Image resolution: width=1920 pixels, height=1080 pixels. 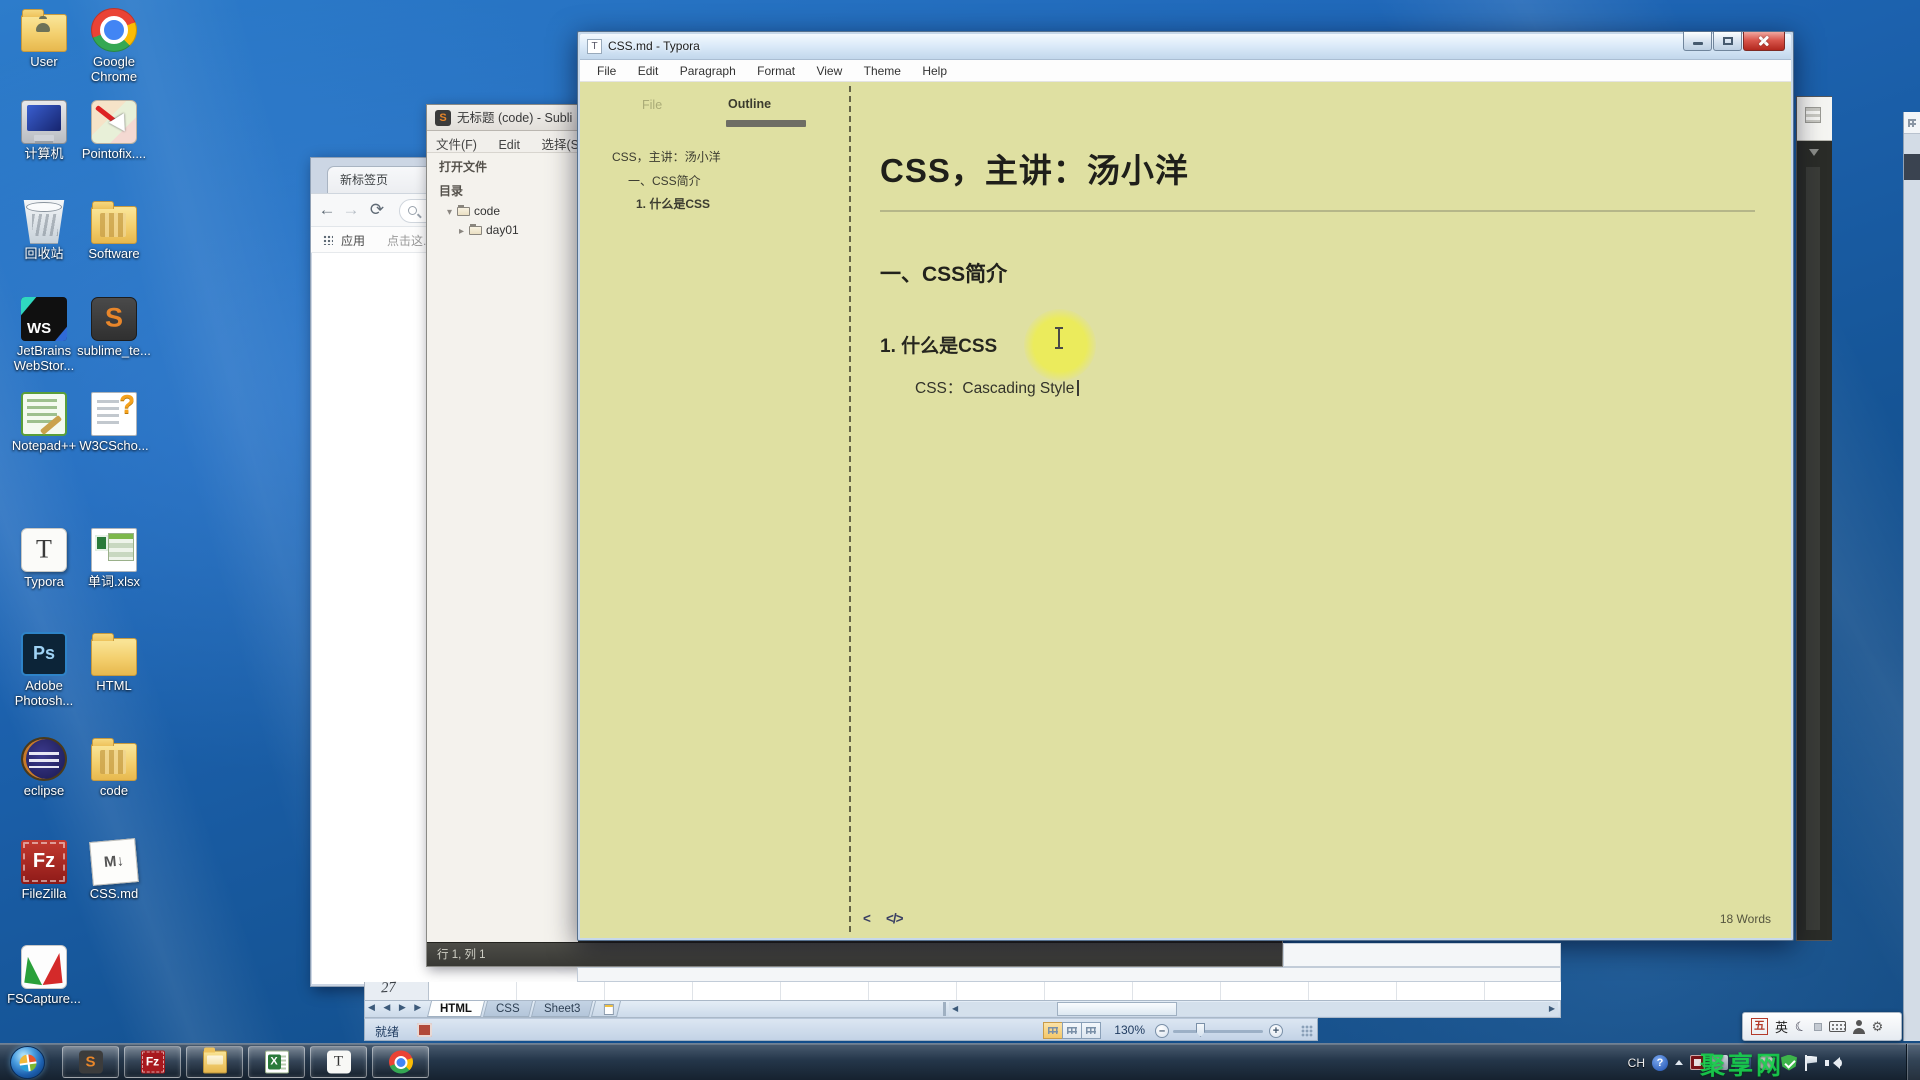 What do you see at coordinates (1781, 1026) in the screenshot?
I see `ime-english-button: 英` at bounding box center [1781, 1026].